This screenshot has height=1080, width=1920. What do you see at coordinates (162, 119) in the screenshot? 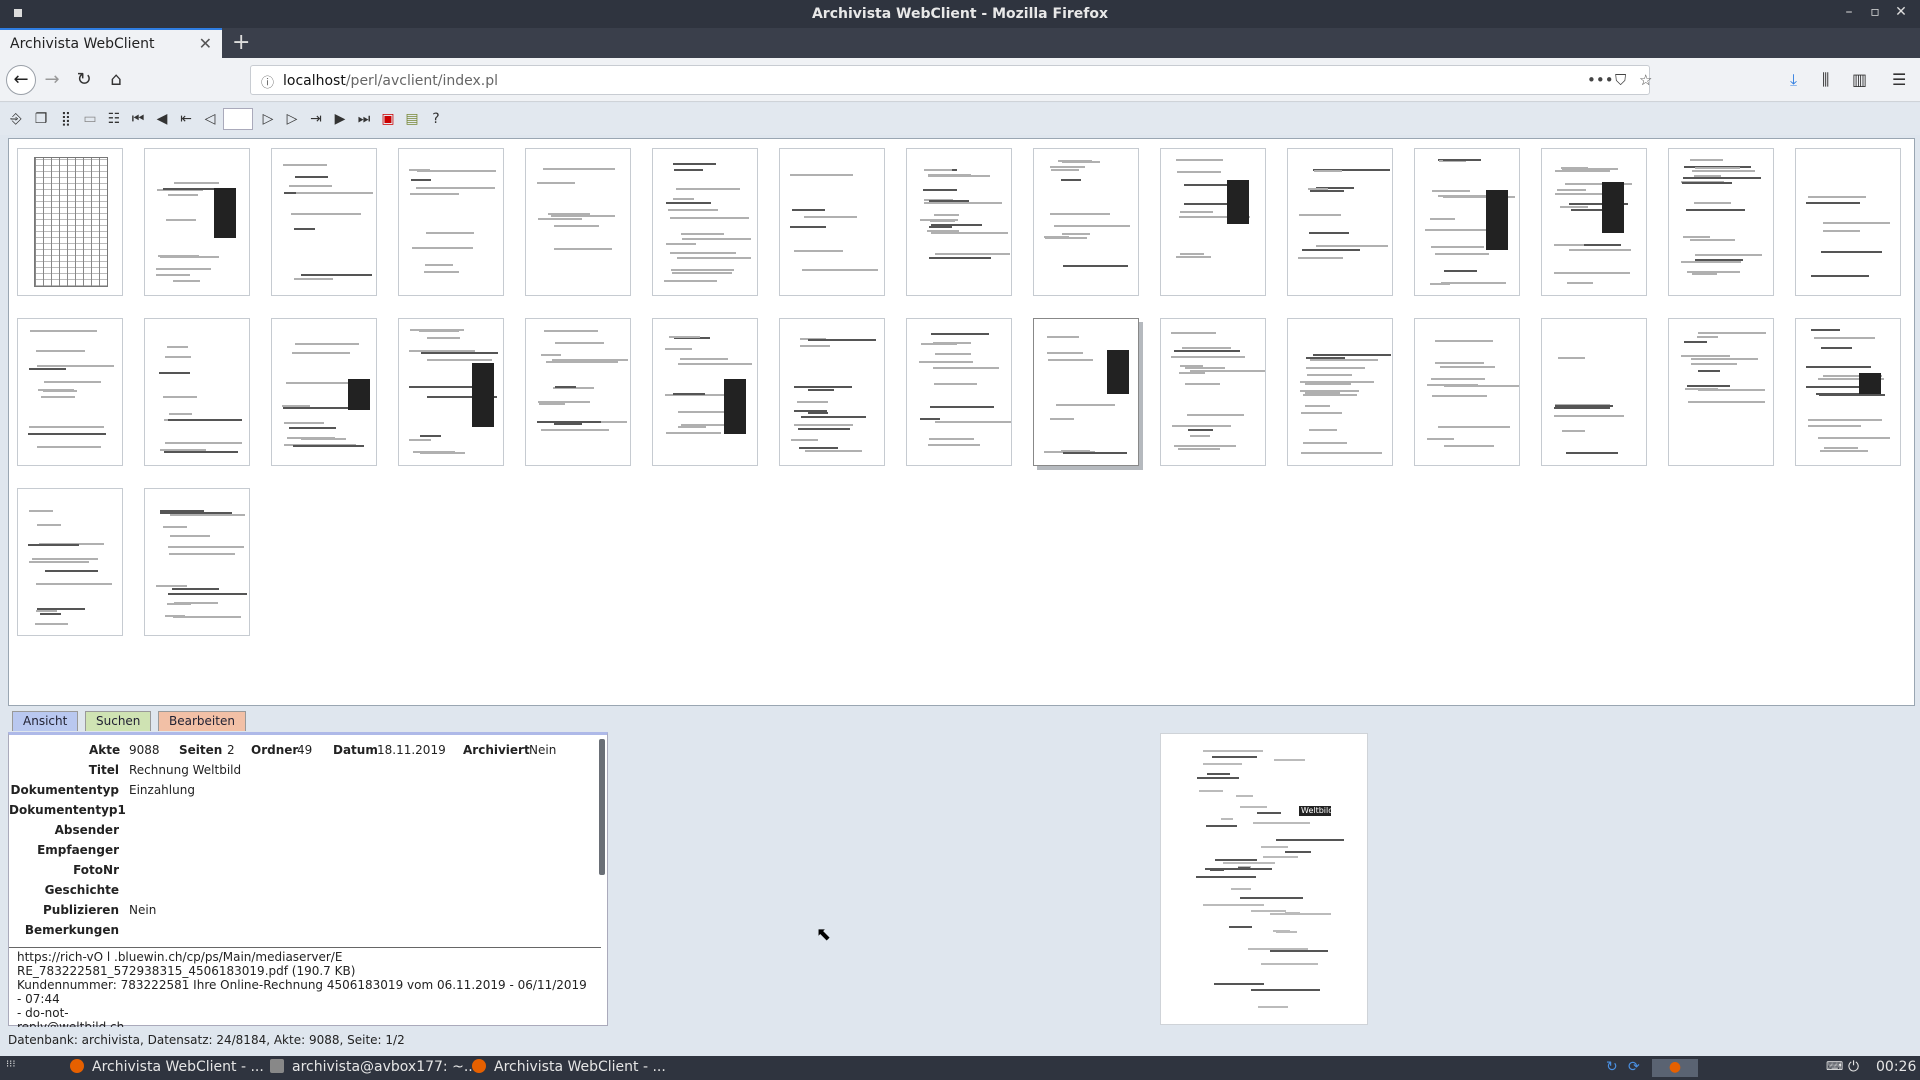
I see `previous-record-icon: ◀` at bounding box center [162, 119].